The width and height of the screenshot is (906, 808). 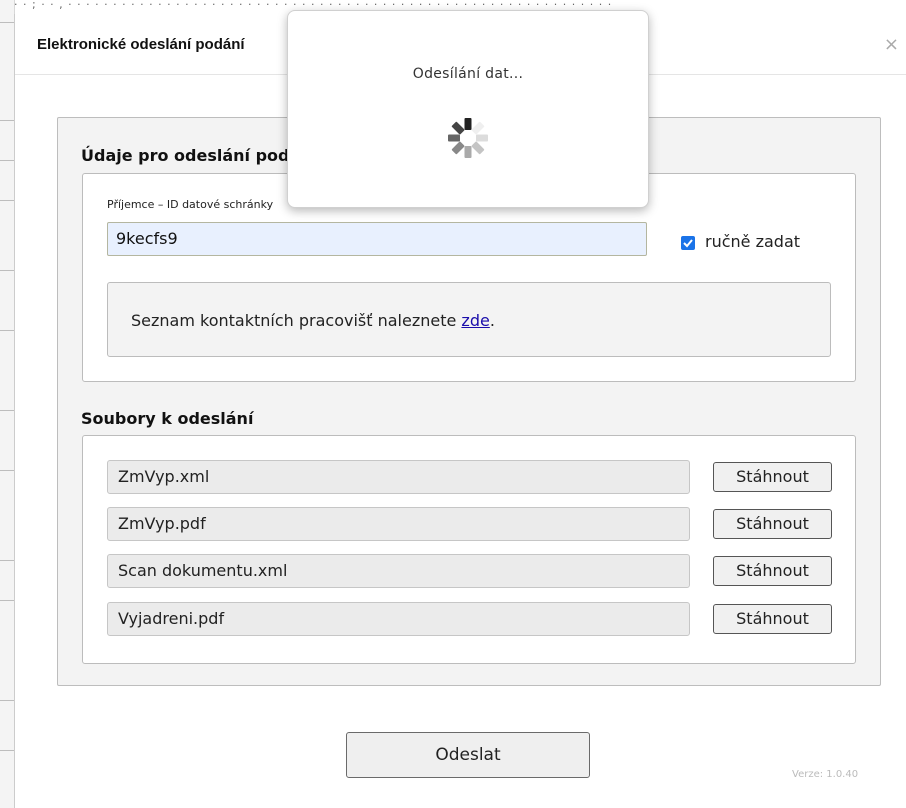 I want to click on close-icon: ×, so click(x=891, y=44).